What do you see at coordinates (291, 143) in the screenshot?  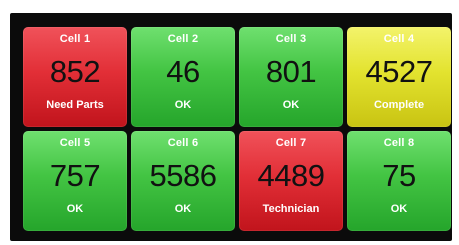 I see `cell-name: Cell 7` at bounding box center [291, 143].